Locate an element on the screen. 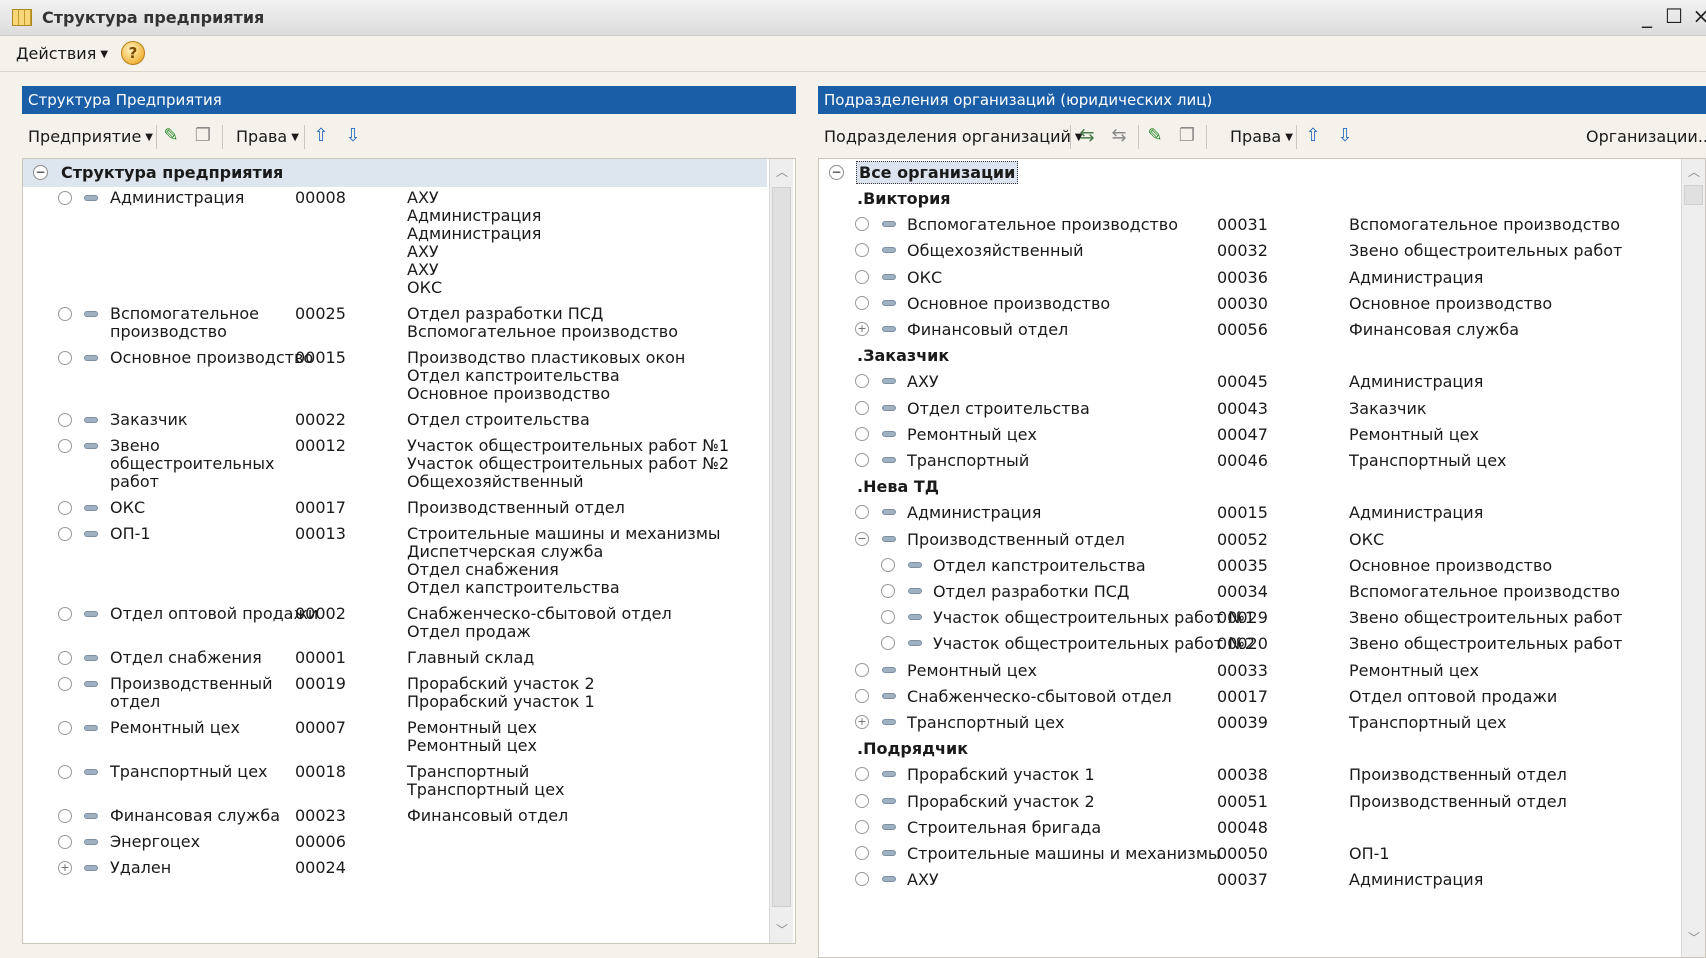 The height and width of the screenshot is (958, 1706). tree-row: Ремонтный цех 00033 Ремонтный цех is located at coordinates (1249, 672).